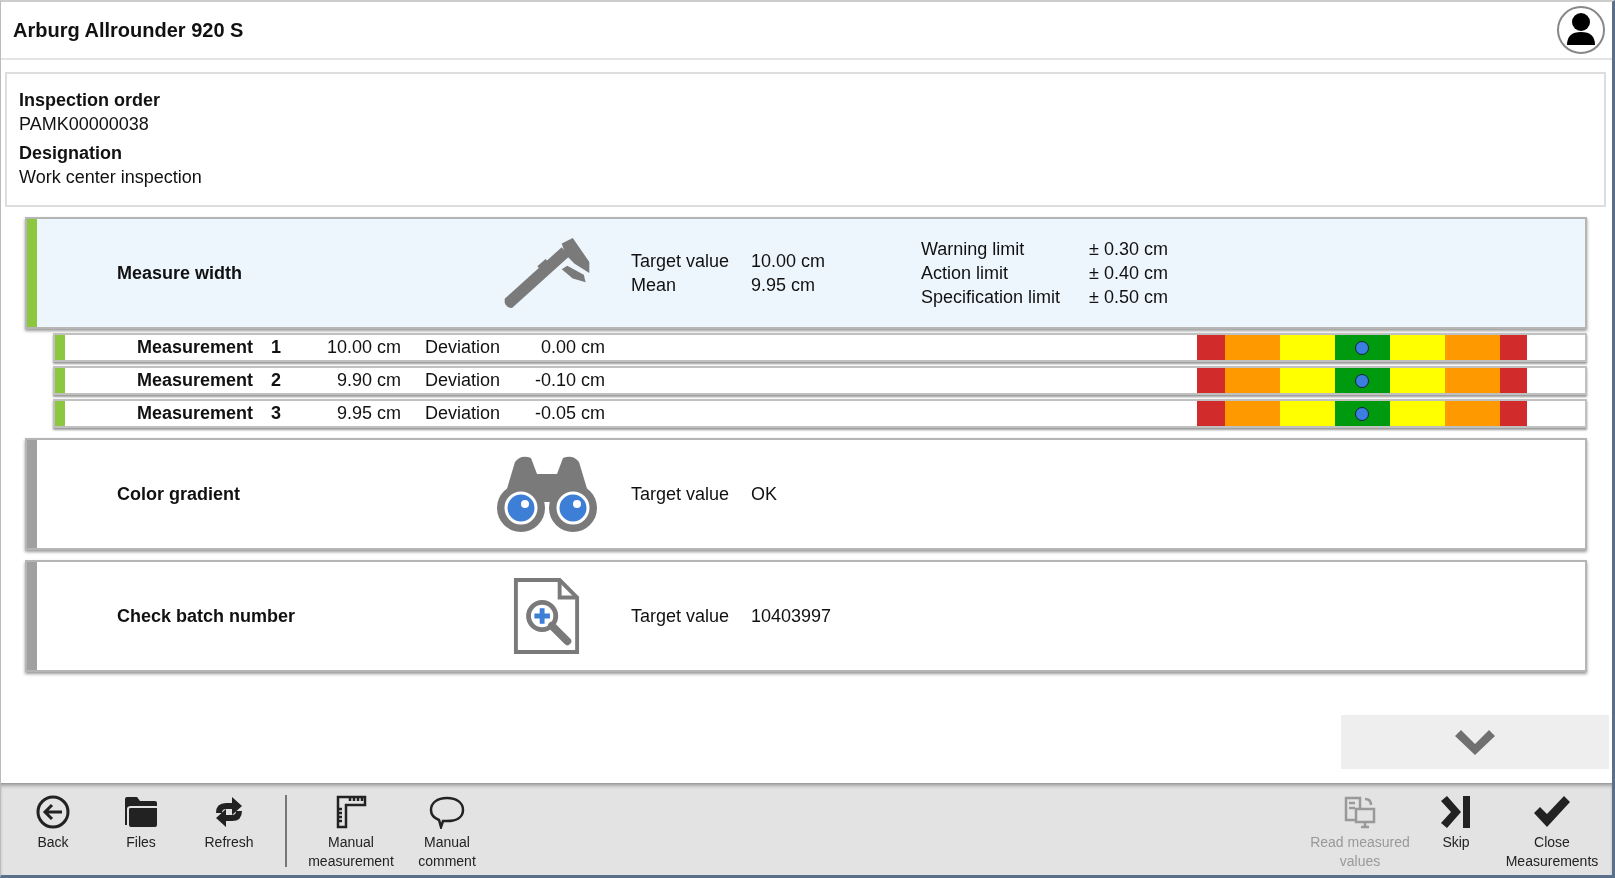  Describe the element at coordinates (276, 413) in the screenshot. I see `measurement-number: 3` at that location.